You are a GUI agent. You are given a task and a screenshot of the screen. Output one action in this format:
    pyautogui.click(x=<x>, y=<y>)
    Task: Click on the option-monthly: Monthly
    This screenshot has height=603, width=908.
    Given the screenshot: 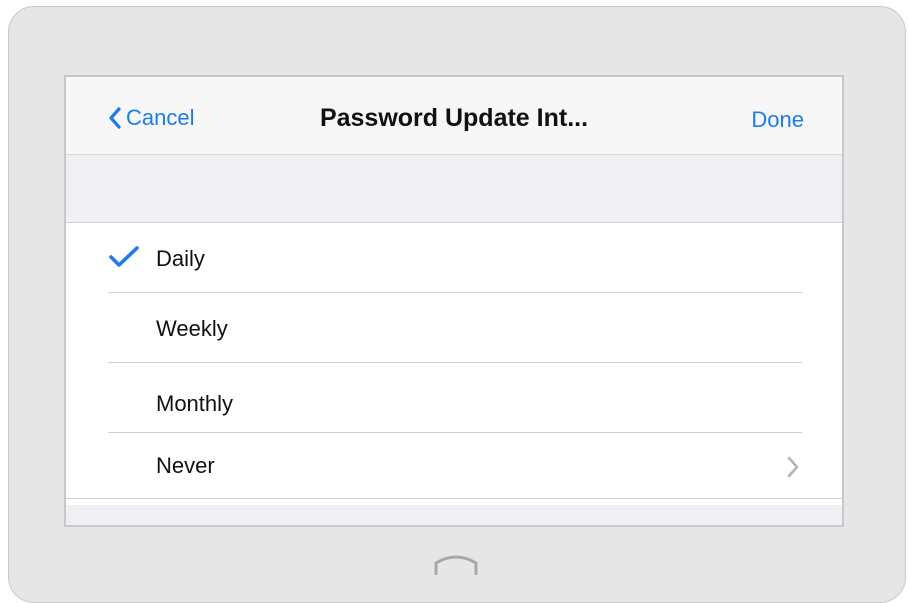 What is the action you would take?
    pyautogui.click(x=454, y=398)
    